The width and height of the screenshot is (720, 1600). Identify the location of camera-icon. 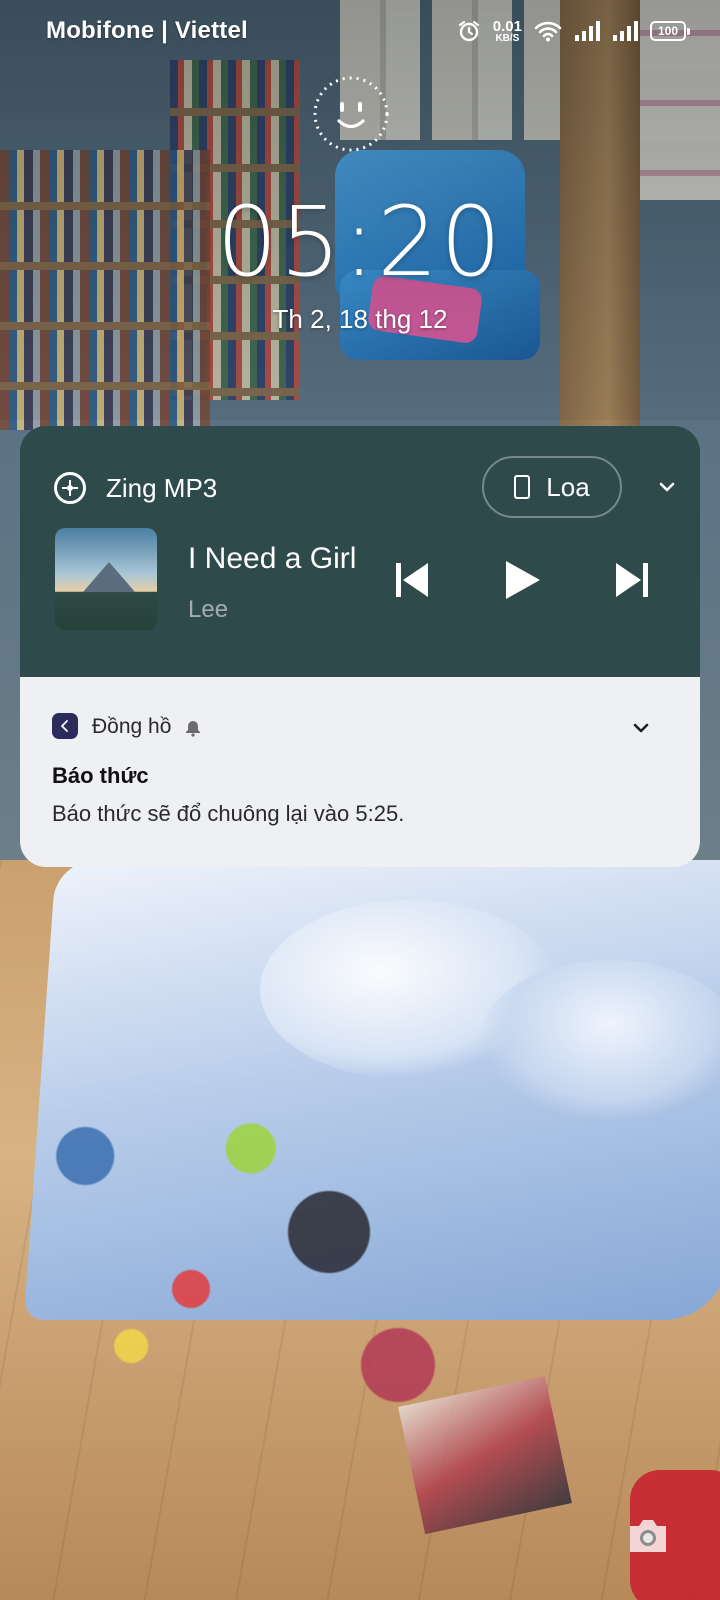
(648, 1536).